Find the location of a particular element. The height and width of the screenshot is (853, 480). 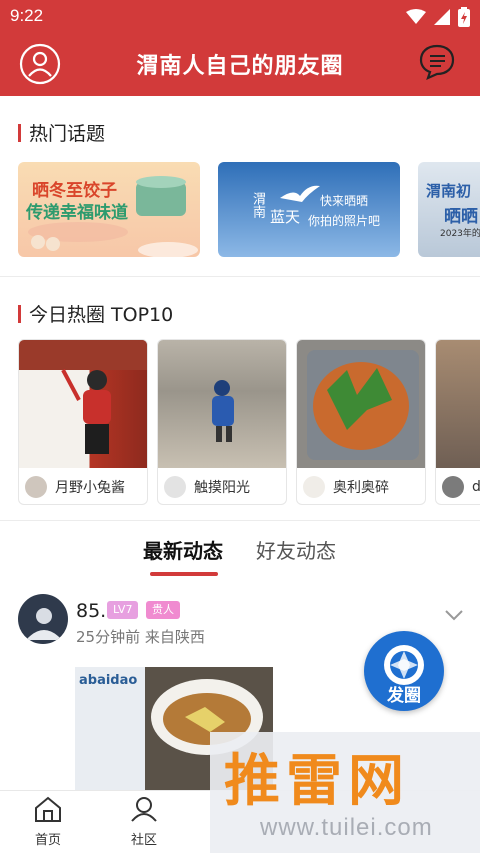

top10-username: 奥利奥碎 is located at coordinates (361, 488).